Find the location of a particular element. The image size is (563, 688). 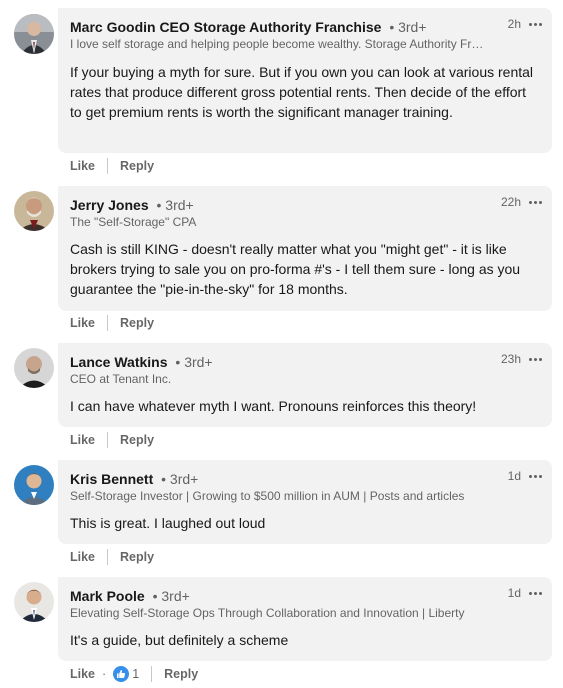

thumbs-up-glyph is located at coordinates (121, 674).